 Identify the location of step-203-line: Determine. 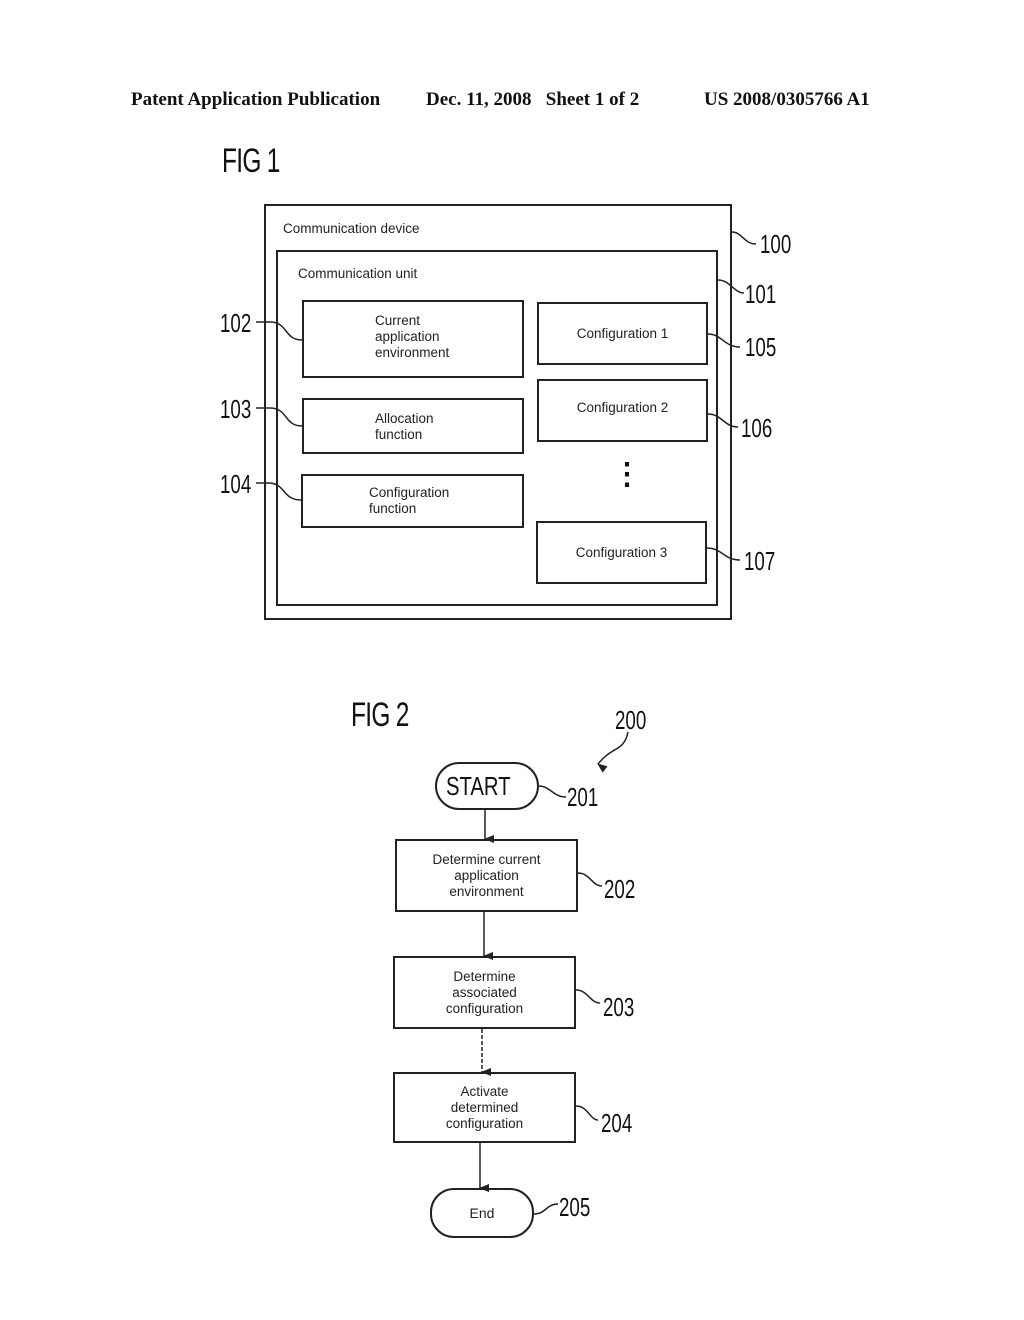
(484, 976).